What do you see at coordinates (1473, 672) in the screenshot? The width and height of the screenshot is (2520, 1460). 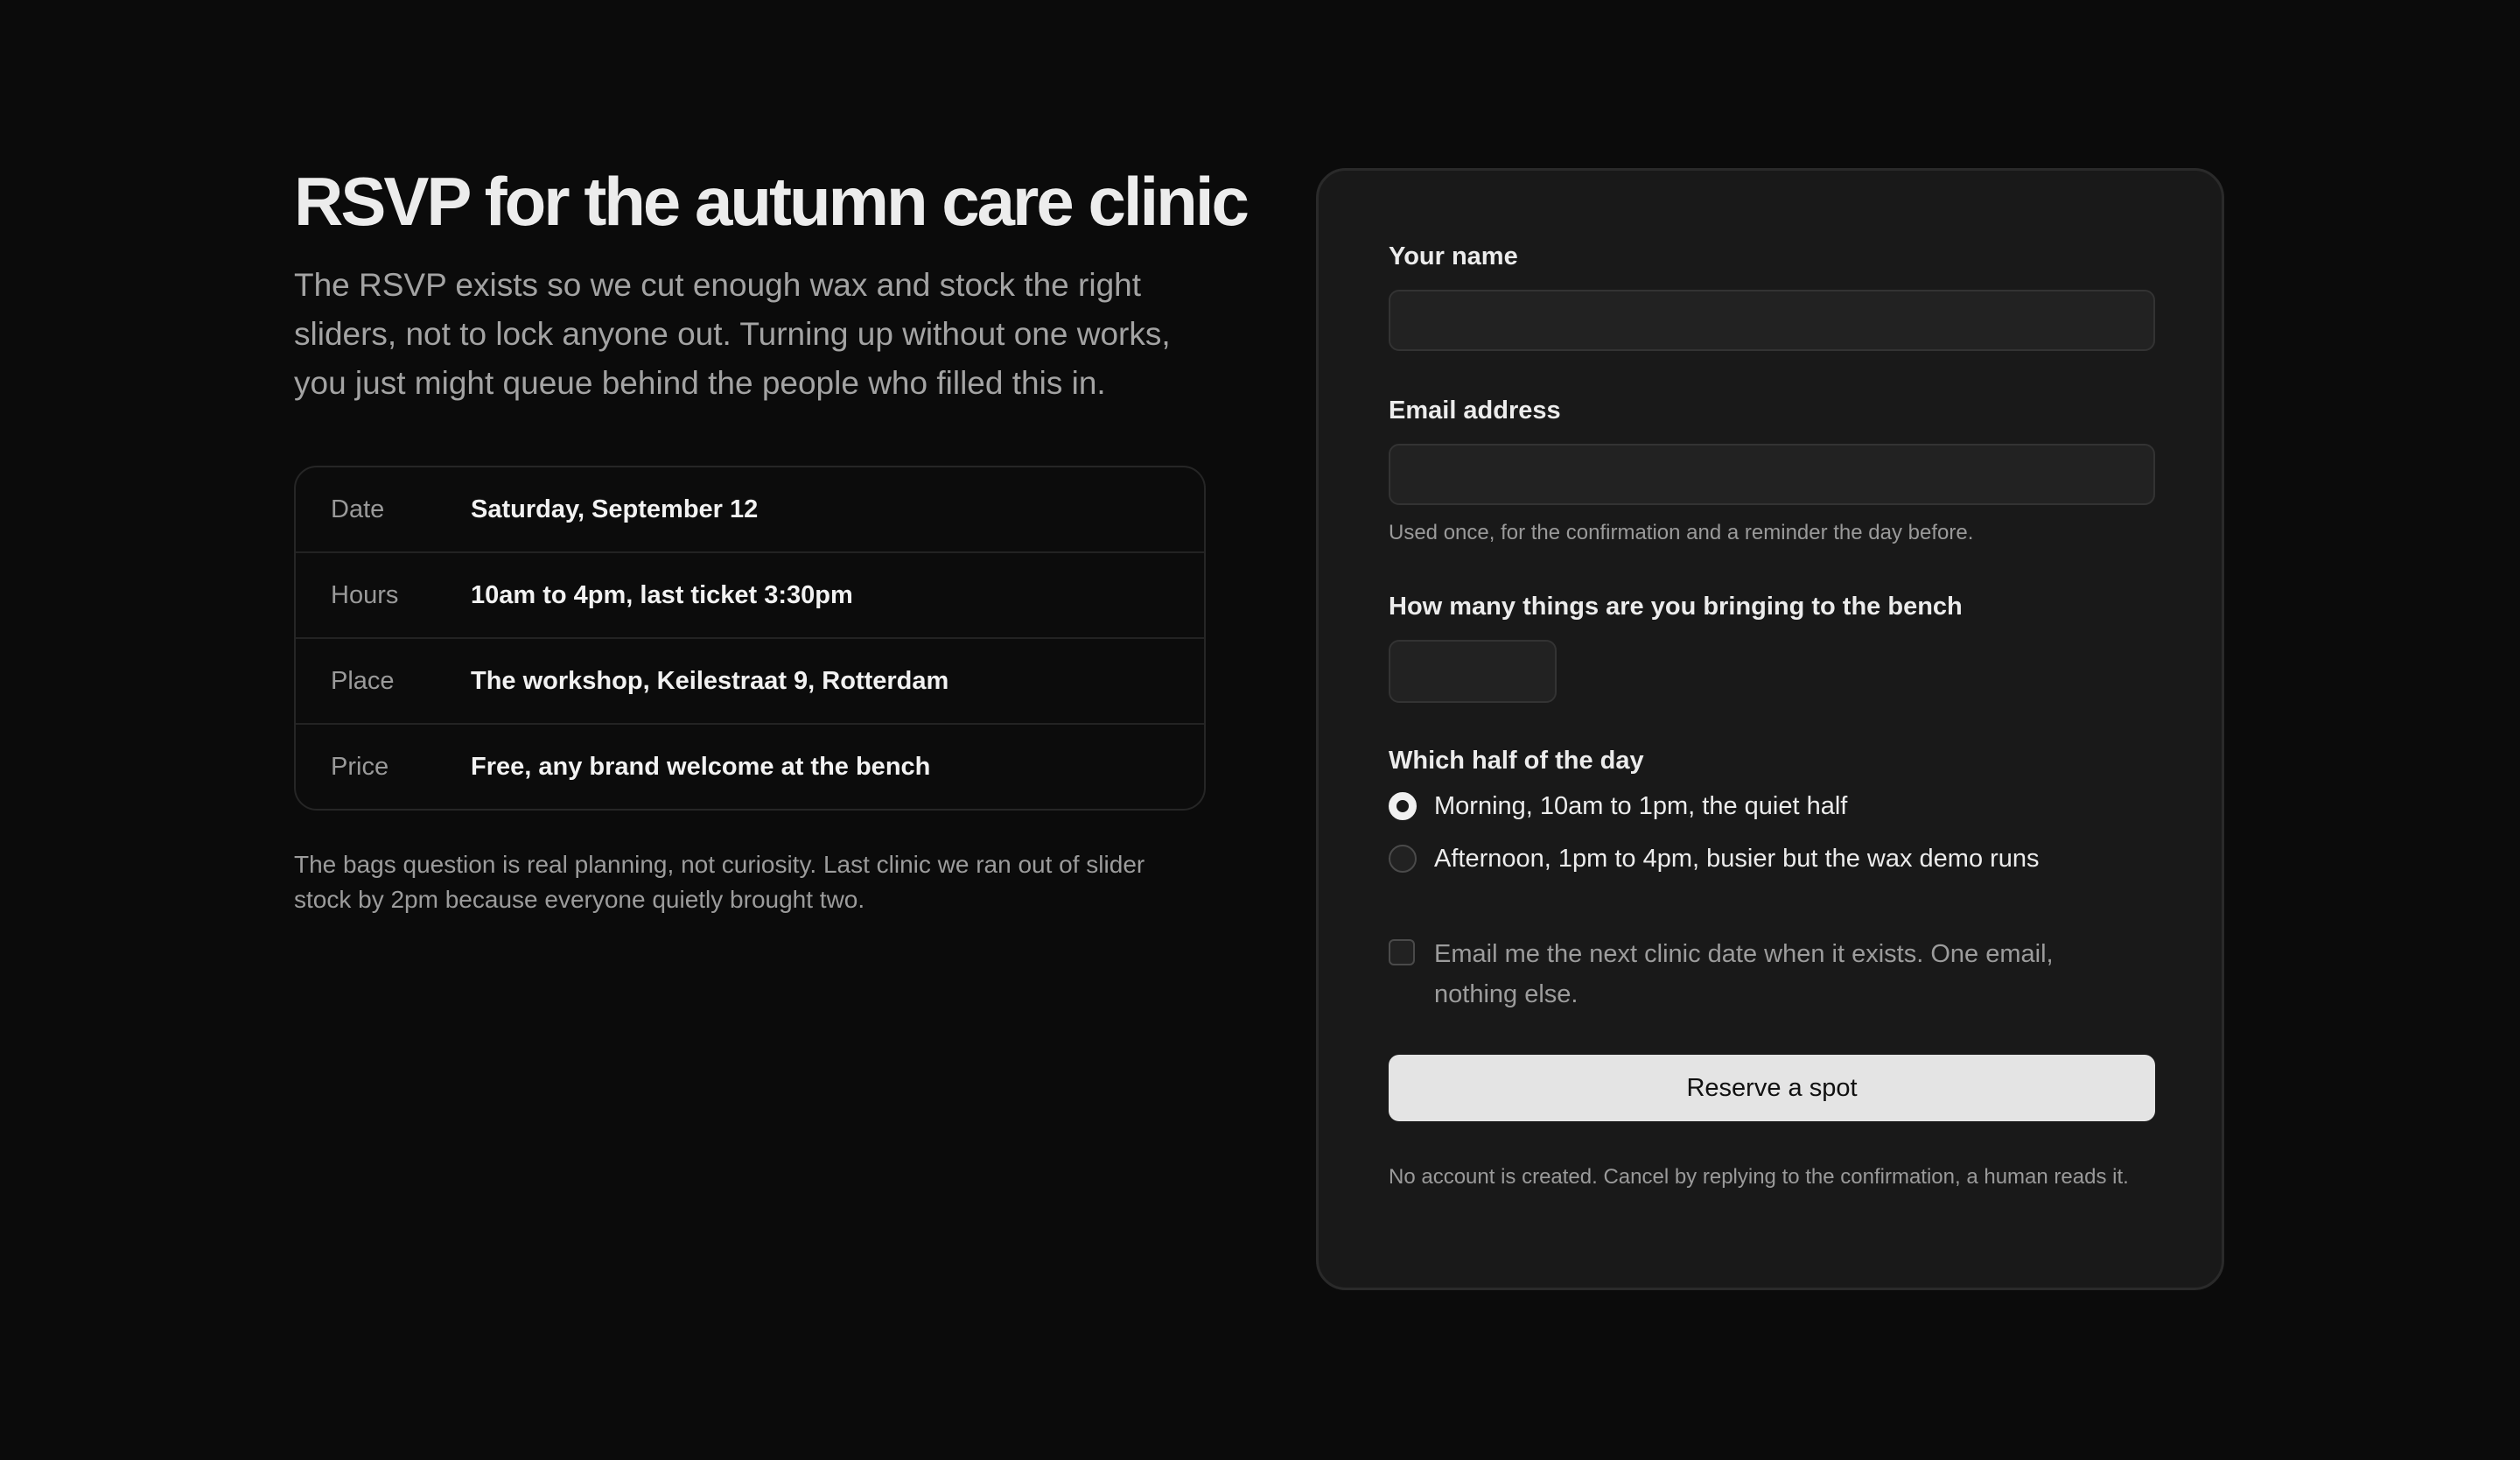 I see `item-count-input` at bounding box center [1473, 672].